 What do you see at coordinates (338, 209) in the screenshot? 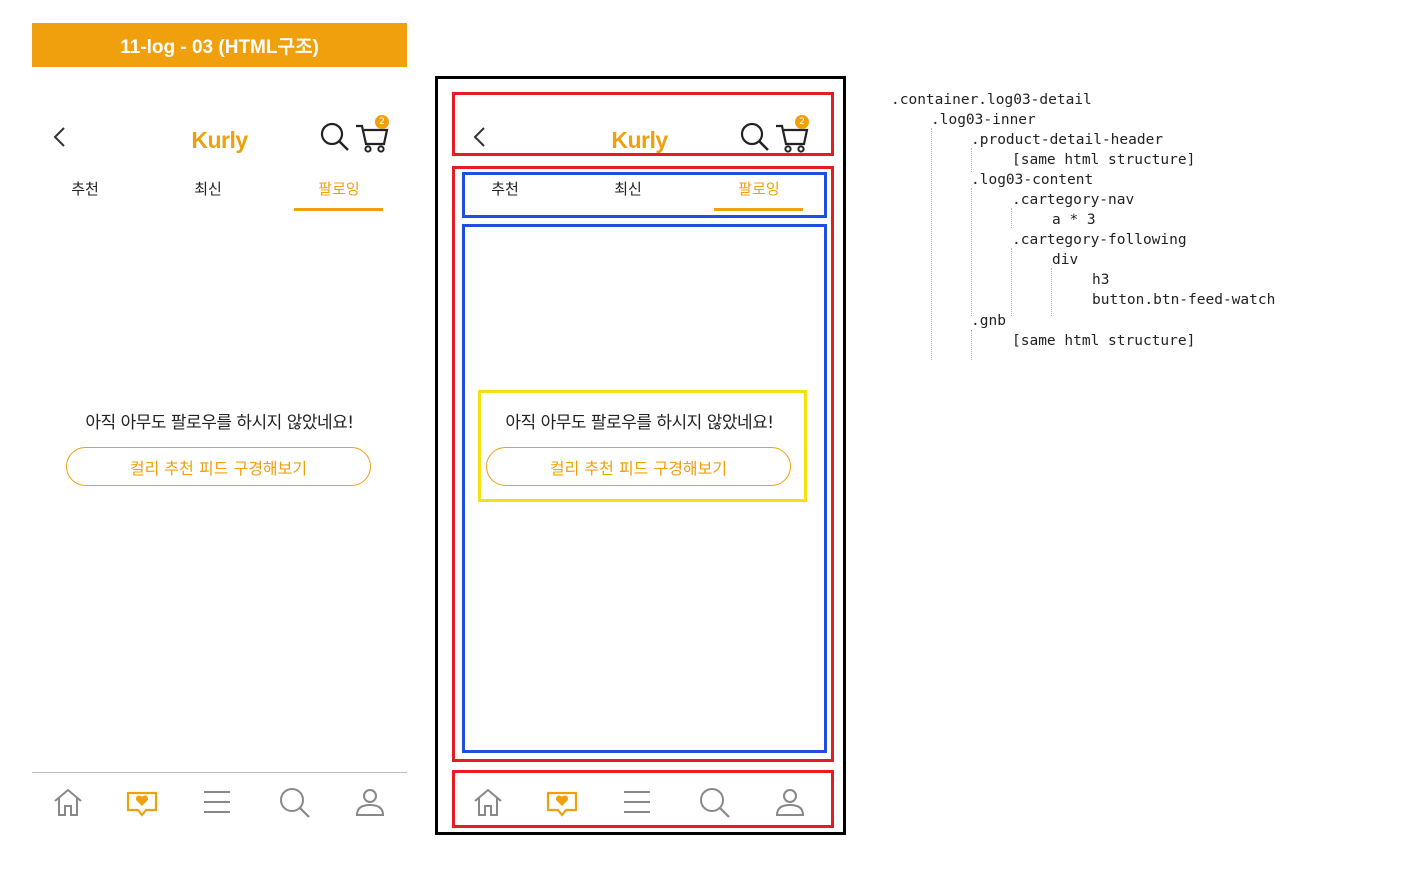
I see `active-tab-indicator` at bounding box center [338, 209].